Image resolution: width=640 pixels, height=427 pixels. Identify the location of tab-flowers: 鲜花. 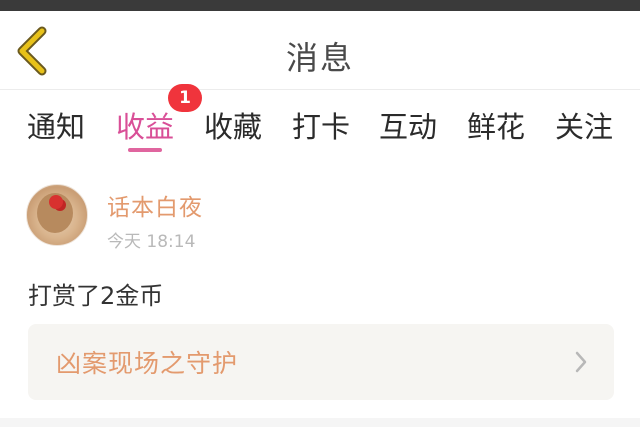
(496, 125).